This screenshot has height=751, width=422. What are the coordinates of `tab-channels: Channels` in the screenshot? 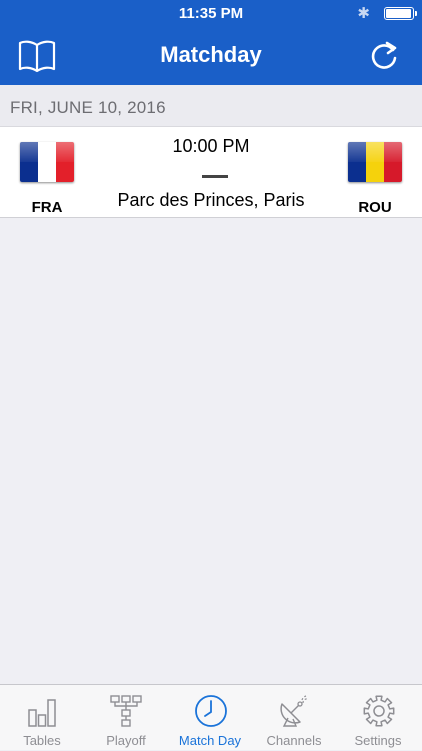 It's located at (294, 718).